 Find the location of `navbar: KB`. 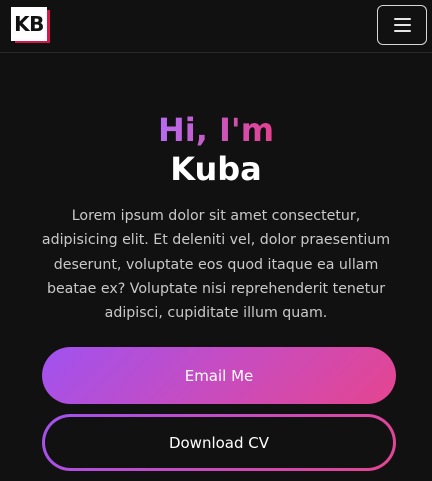

navbar: KB is located at coordinates (216, 26).